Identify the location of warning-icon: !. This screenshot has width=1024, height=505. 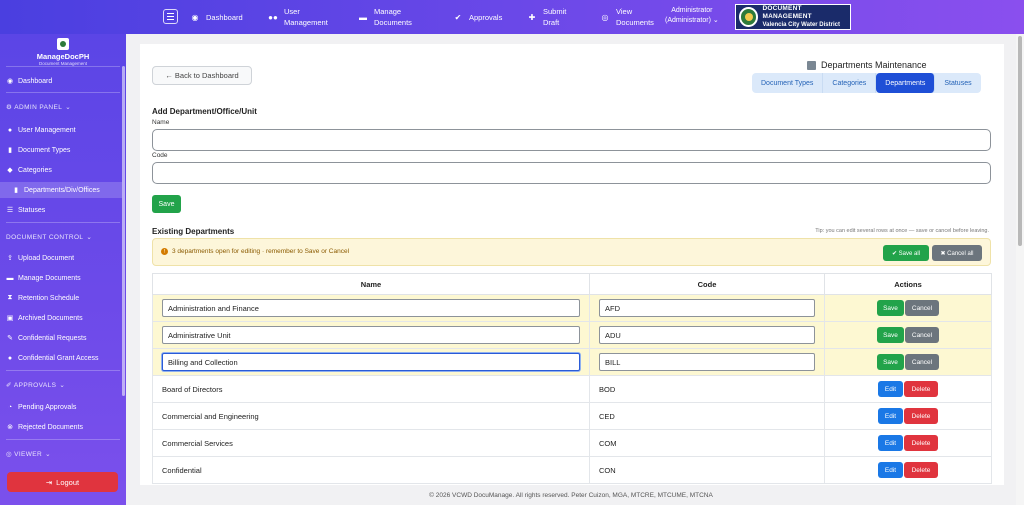
(164, 251).